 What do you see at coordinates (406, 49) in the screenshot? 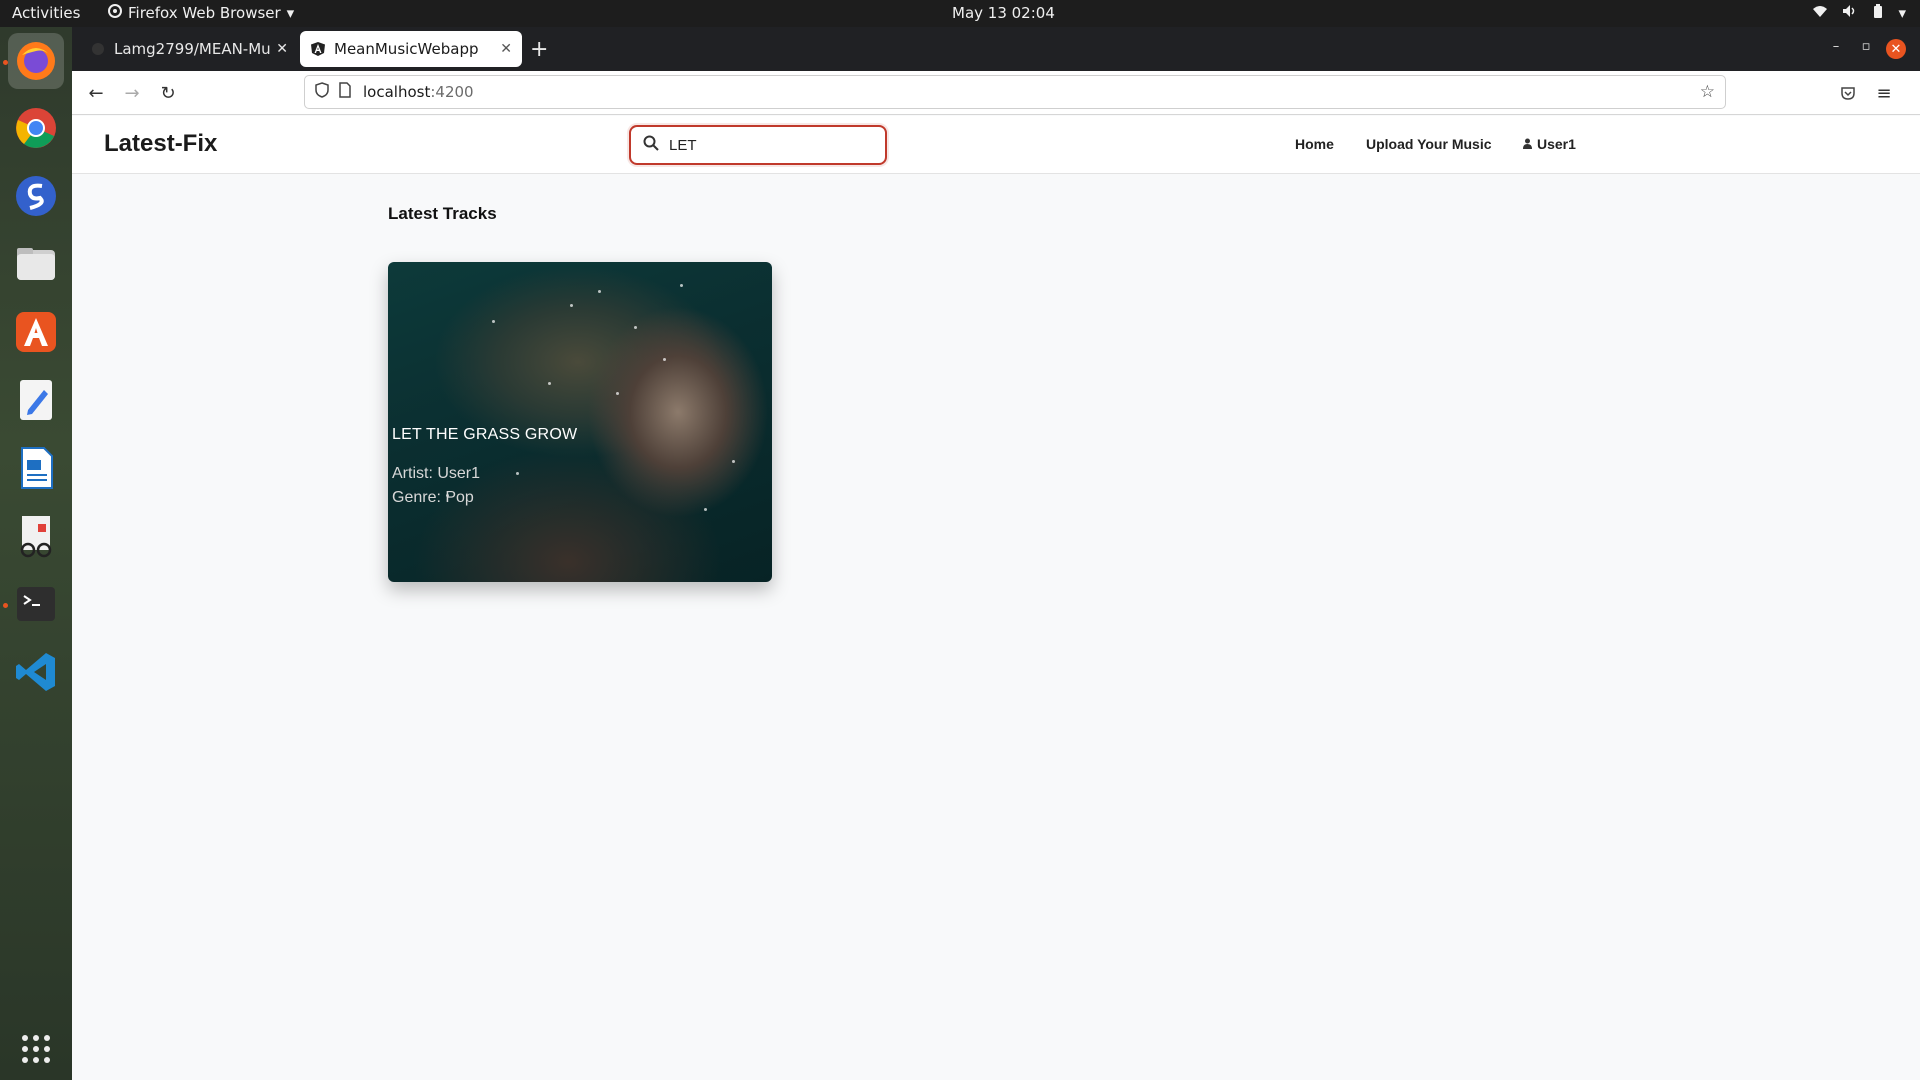
I see `tab-title: MeanMusicWebapp` at bounding box center [406, 49].